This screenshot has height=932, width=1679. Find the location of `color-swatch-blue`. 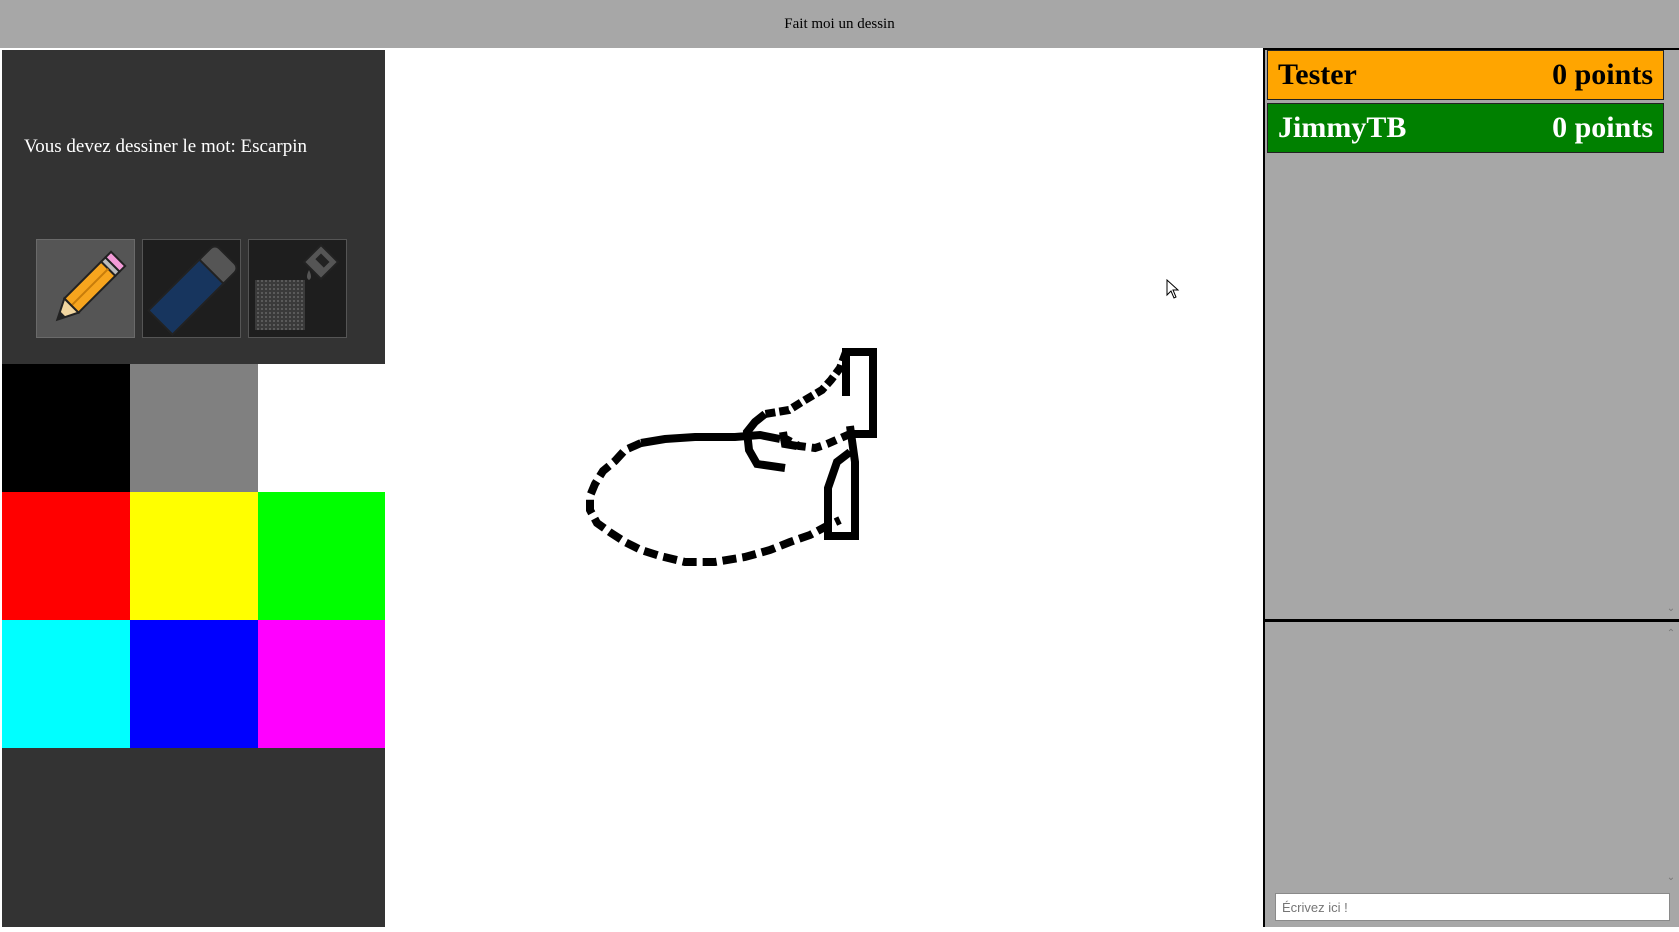

color-swatch-blue is located at coordinates (194, 684).